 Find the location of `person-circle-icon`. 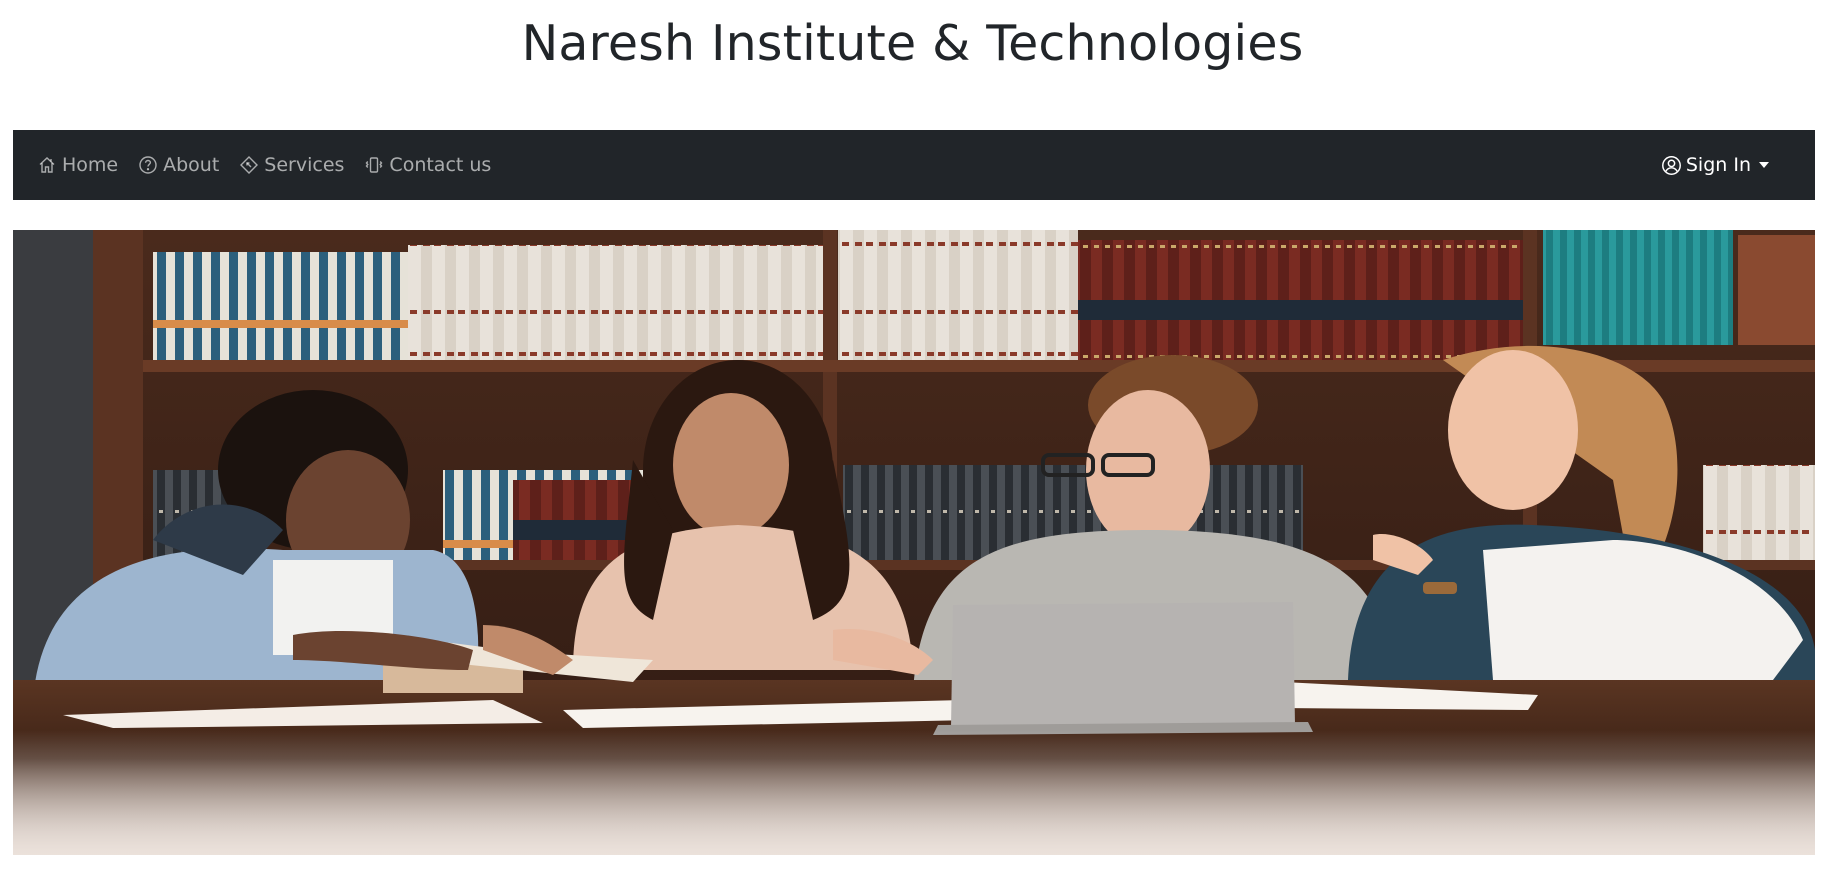

person-circle-icon is located at coordinates (1671, 165).